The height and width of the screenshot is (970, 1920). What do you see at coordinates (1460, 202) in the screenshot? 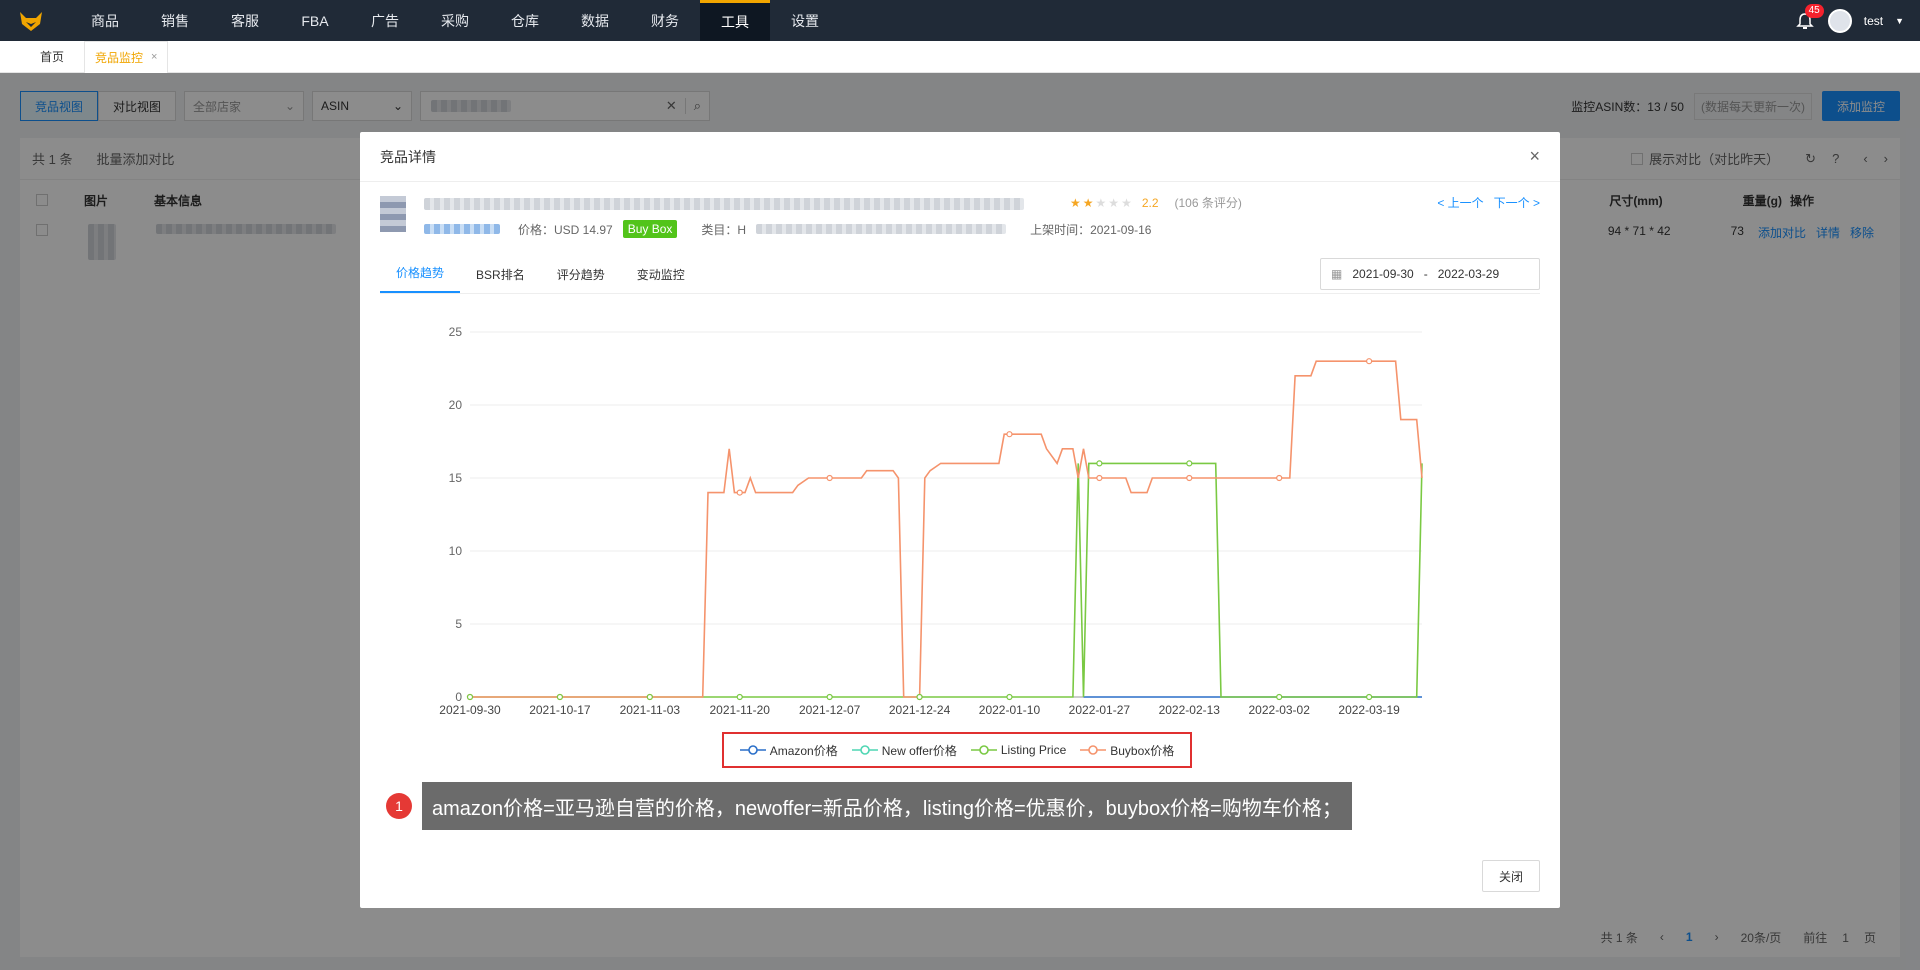
I see `prev-product-link: < 上一个` at bounding box center [1460, 202].